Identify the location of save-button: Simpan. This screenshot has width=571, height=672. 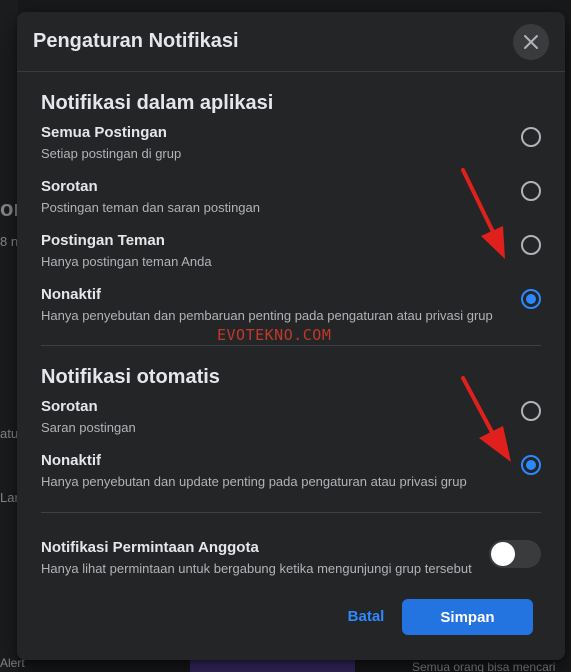
(467, 617).